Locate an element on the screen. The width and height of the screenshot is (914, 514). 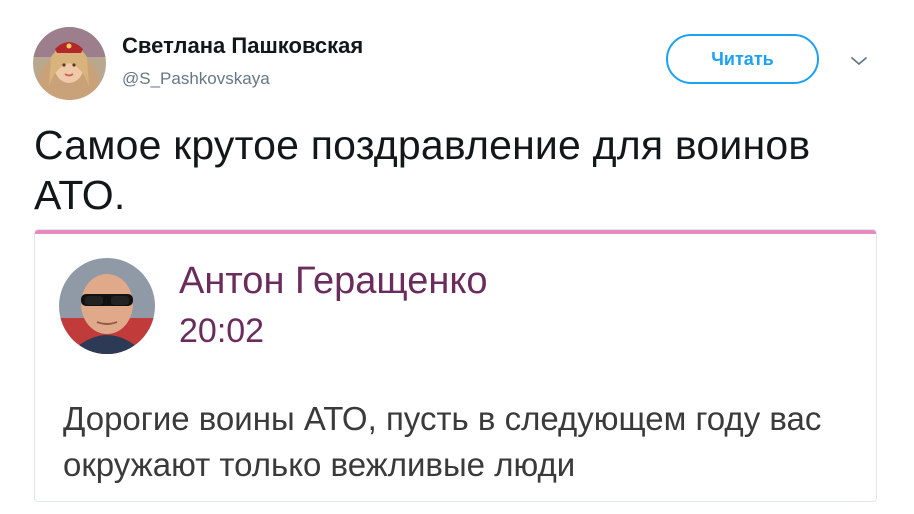
chevron-down-icon is located at coordinates (859, 61).